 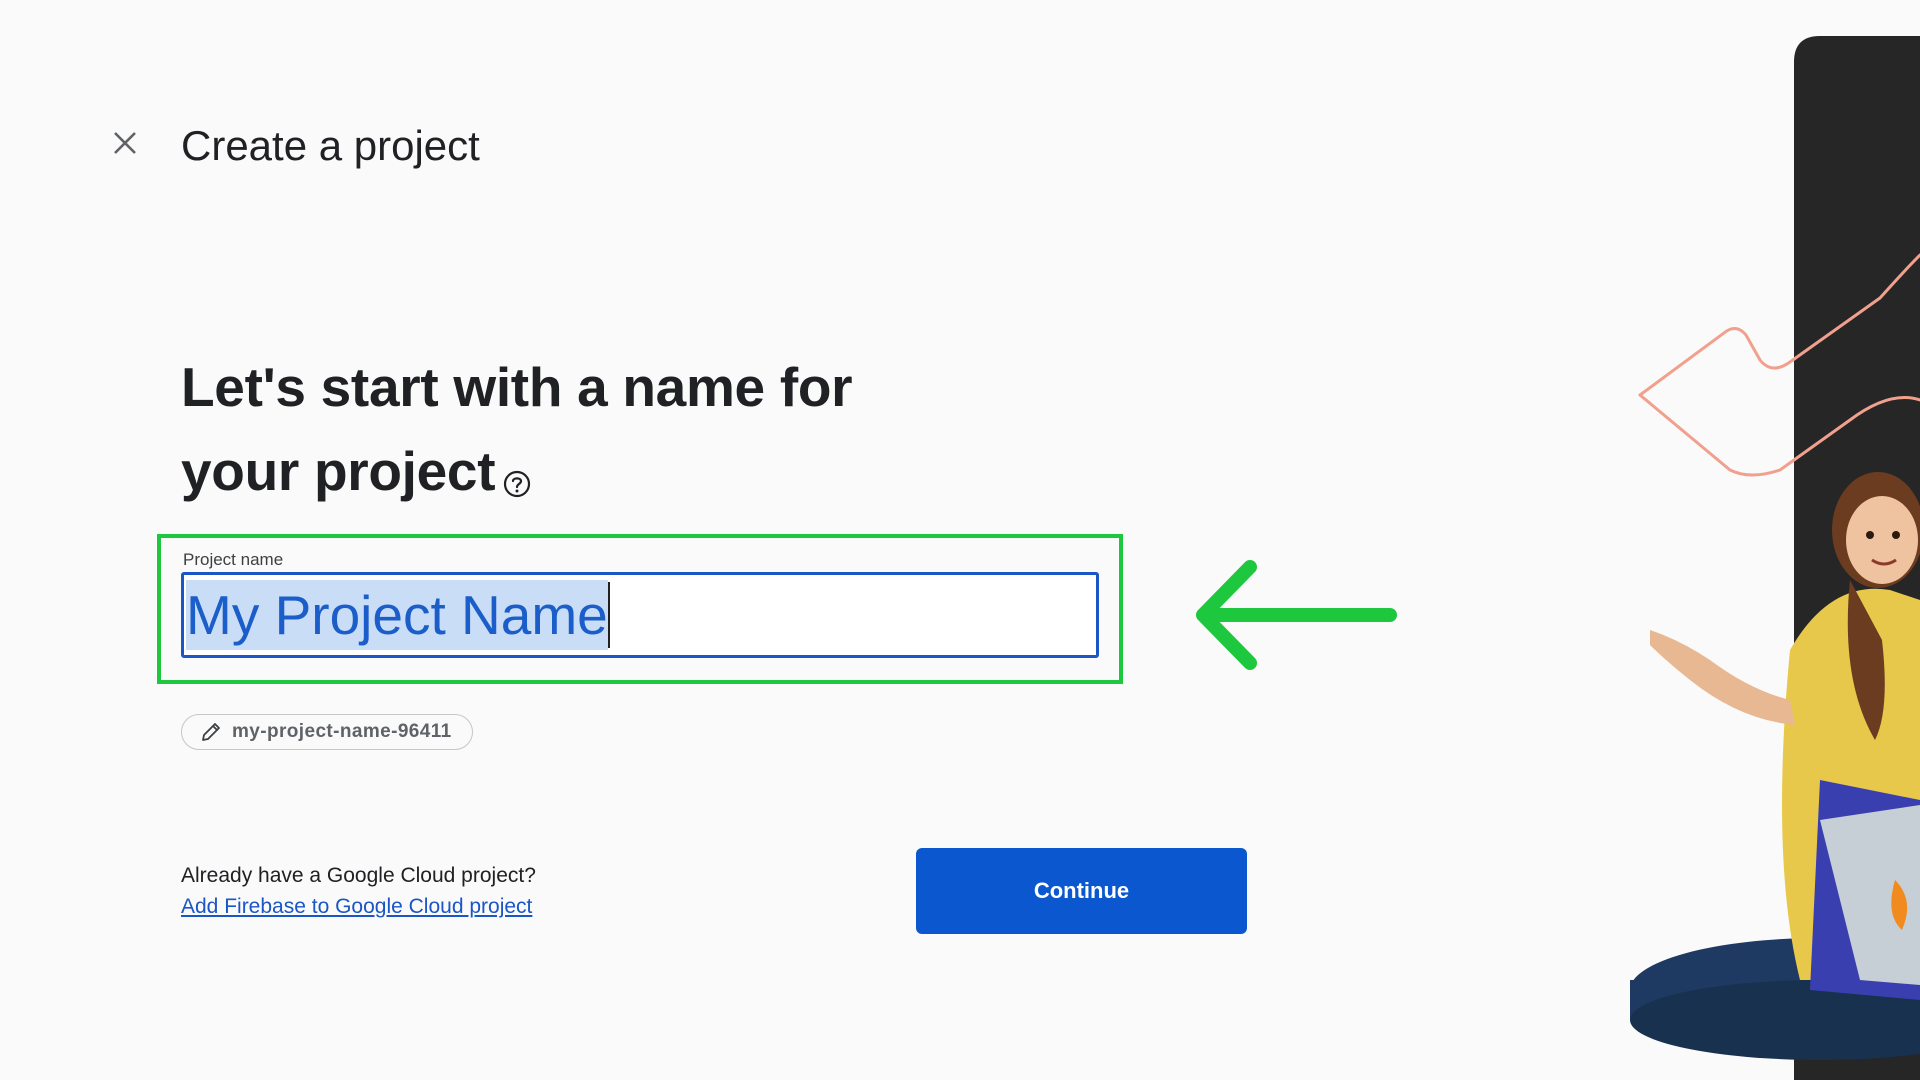 I want to click on close-button, so click(x=125, y=143).